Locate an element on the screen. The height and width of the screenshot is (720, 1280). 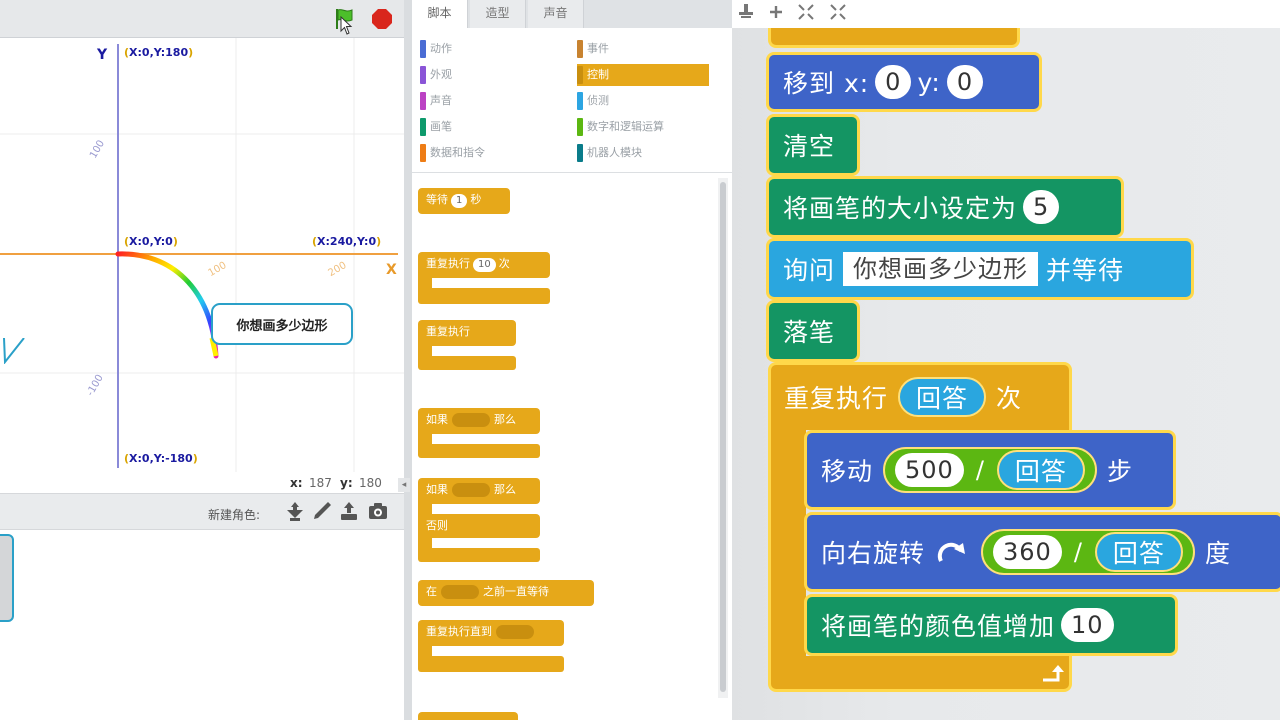
category-events: 事件 is located at coordinates (643, 49).